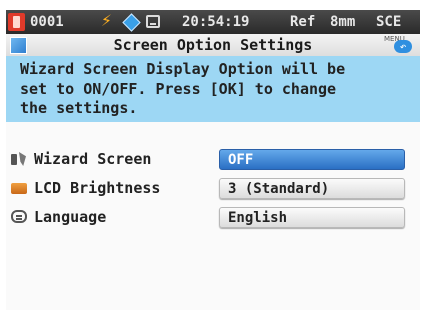 The width and height of the screenshot is (426, 314). What do you see at coordinates (389, 22) in the screenshot?
I see `specular-mode-label: SCE` at bounding box center [389, 22].